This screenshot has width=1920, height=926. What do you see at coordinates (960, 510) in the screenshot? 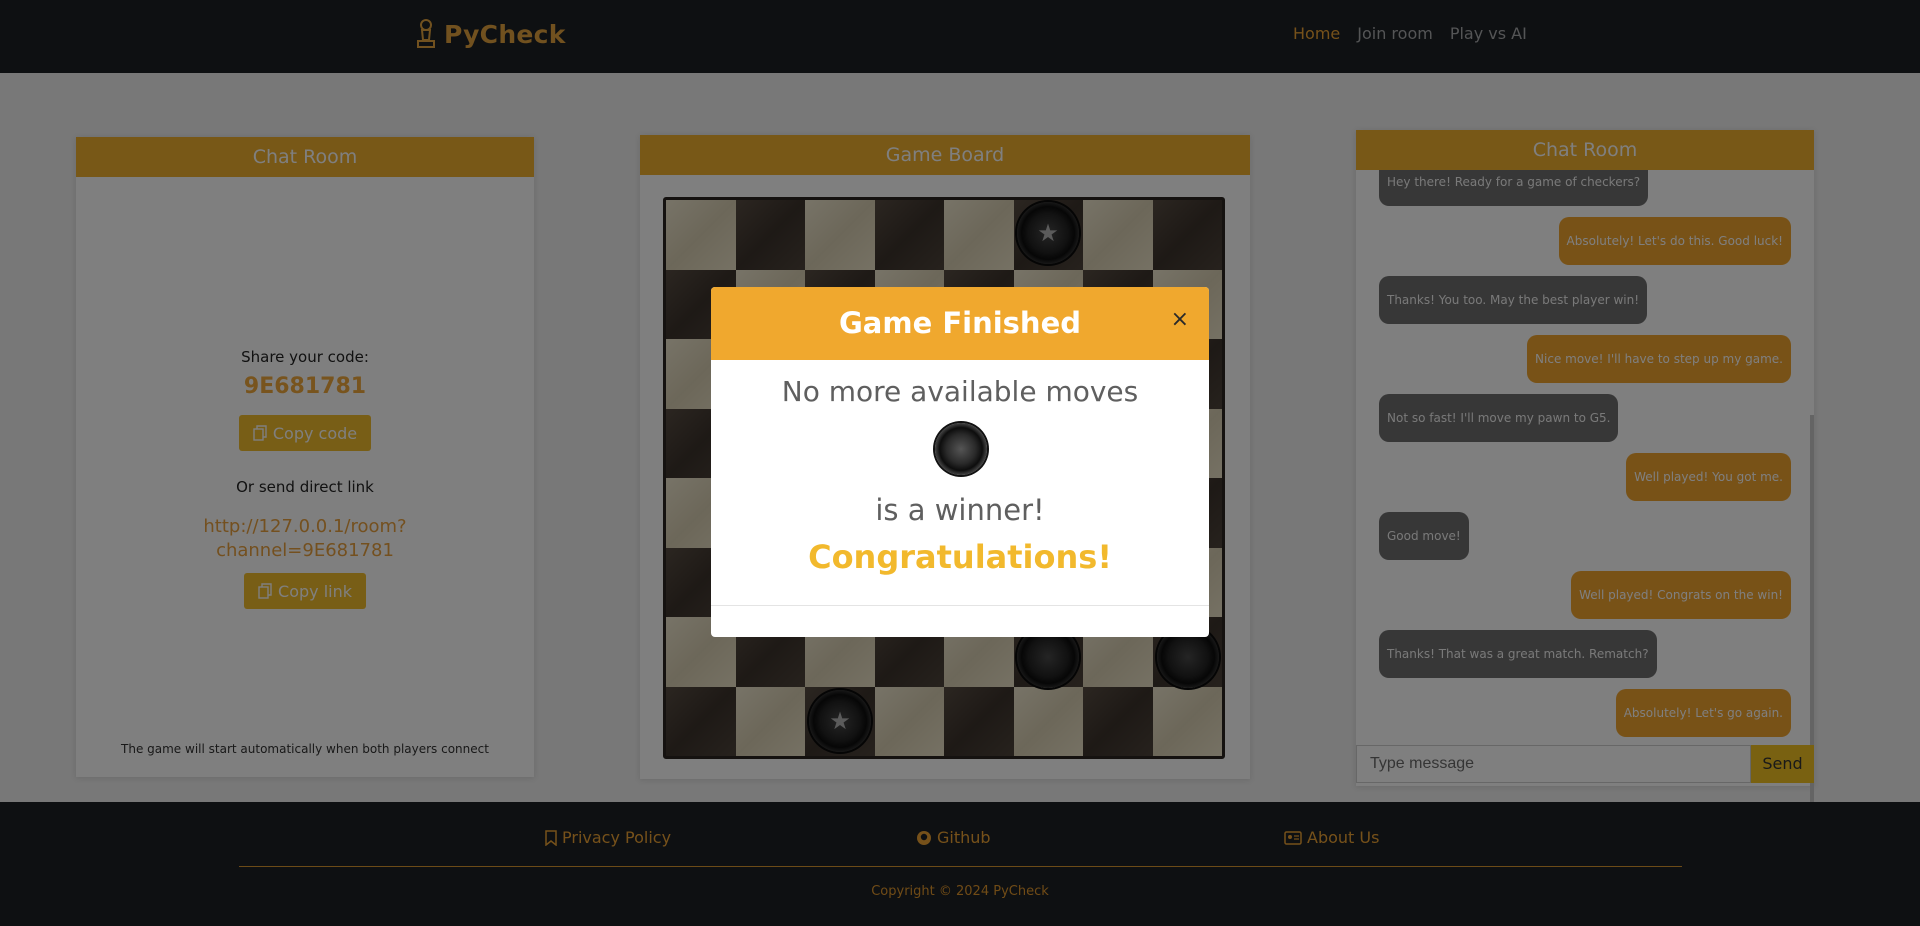
I see `winner-text: is a winner!` at bounding box center [960, 510].